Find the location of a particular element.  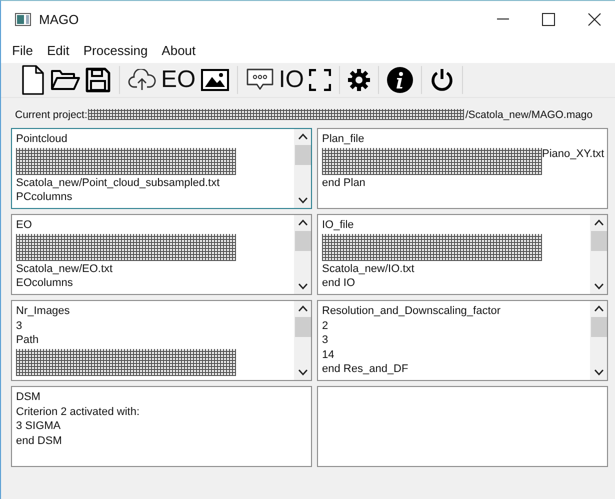

text-line: 2 is located at coordinates (325, 326).